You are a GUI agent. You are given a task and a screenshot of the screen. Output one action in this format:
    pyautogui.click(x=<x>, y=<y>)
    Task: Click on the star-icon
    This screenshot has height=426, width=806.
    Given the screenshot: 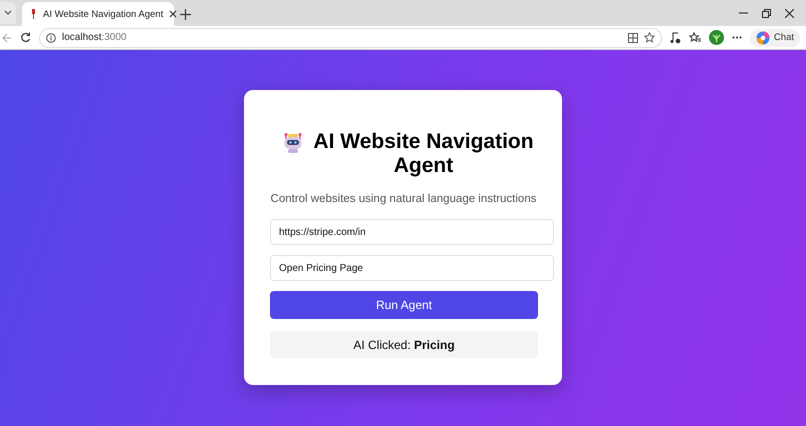 What is the action you would take?
    pyautogui.click(x=649, y=37)
    